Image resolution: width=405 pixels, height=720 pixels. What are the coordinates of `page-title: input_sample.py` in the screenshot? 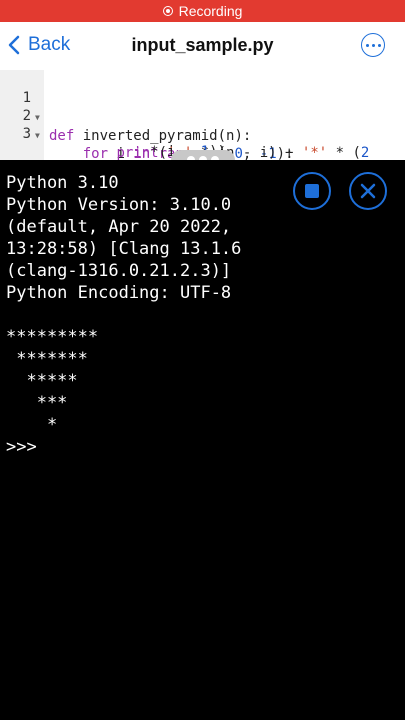 It's located at (202, 45).